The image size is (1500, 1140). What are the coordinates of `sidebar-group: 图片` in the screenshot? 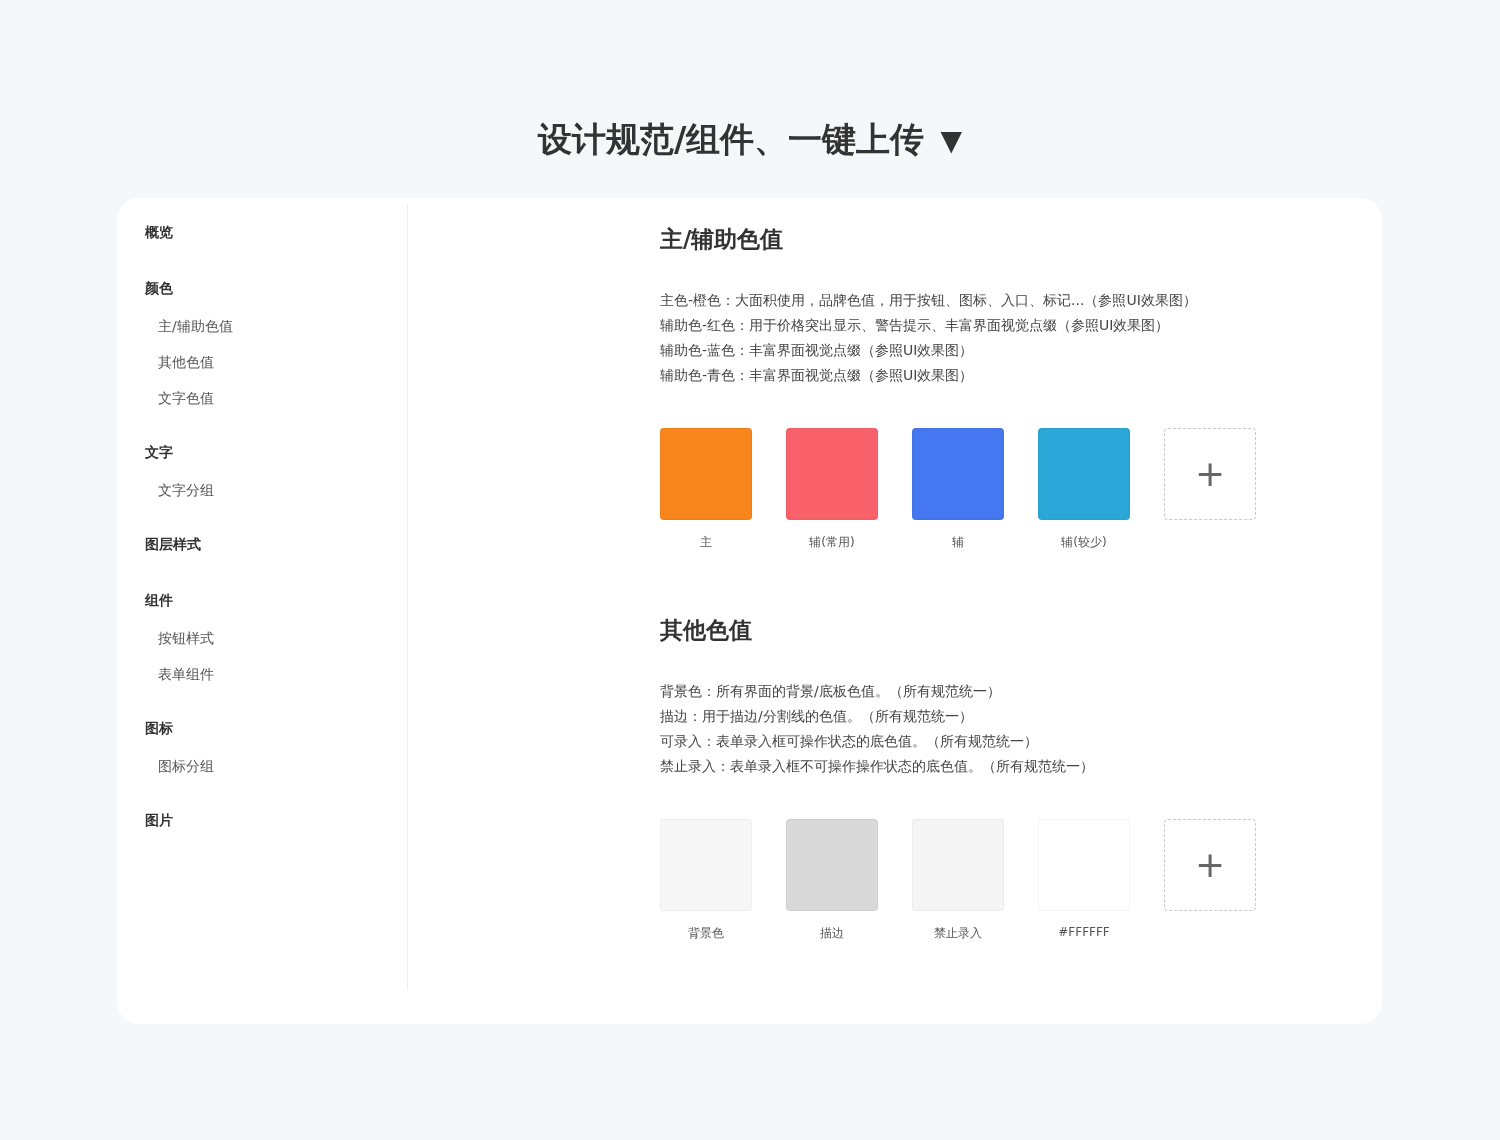 It's located at (276, 821).